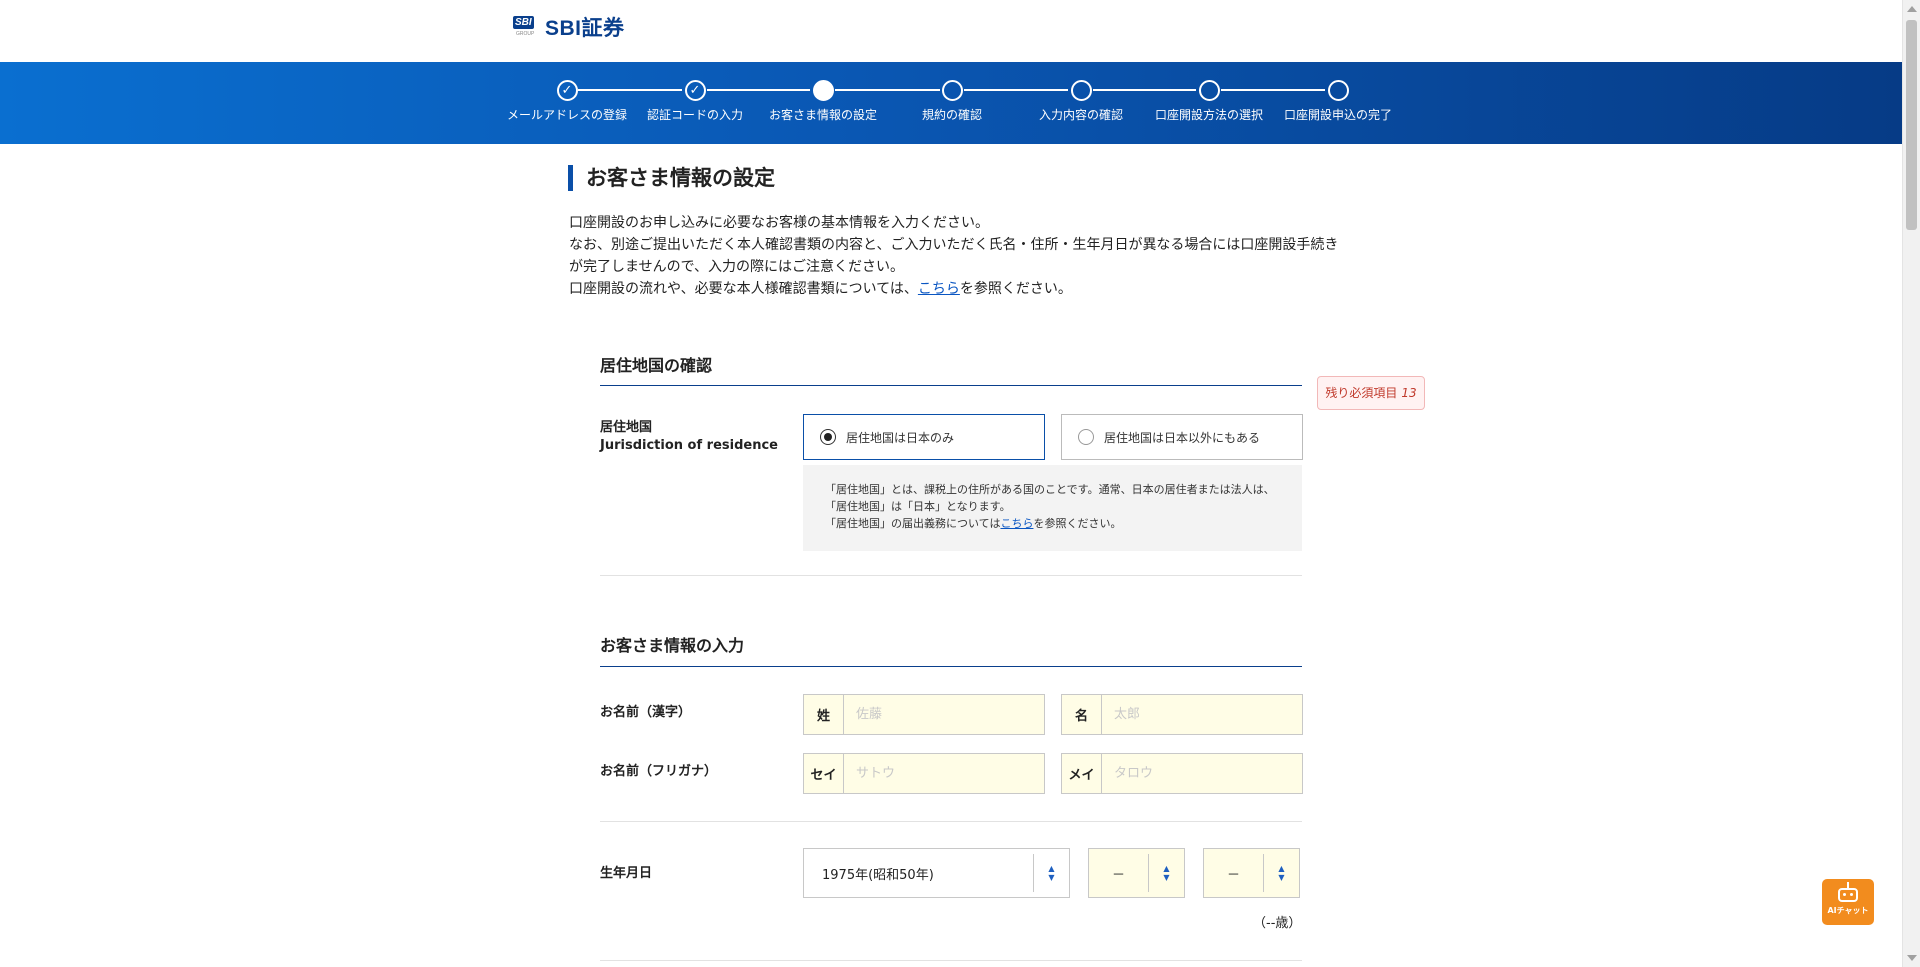  Describe the element at coordinates (779, 223) in the screenshot. I see `intro-line: 口座開設のお申し込みに必要なお客様の基本情報を入力ください。` at that location.